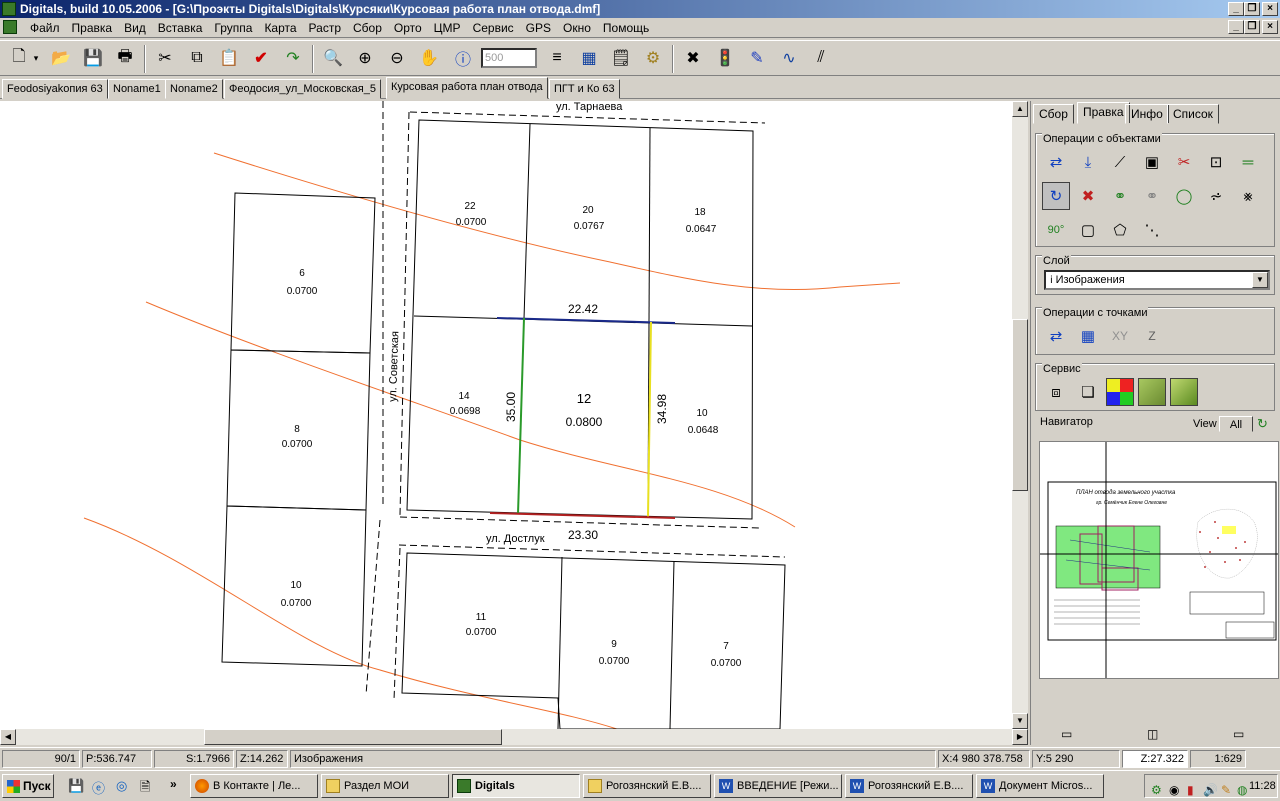 This screenshot has width=1280, height=801. Describe the element at coordinates (1120, 162) in the screenshot. I see `edit-line-icon: ⟋` at that location.